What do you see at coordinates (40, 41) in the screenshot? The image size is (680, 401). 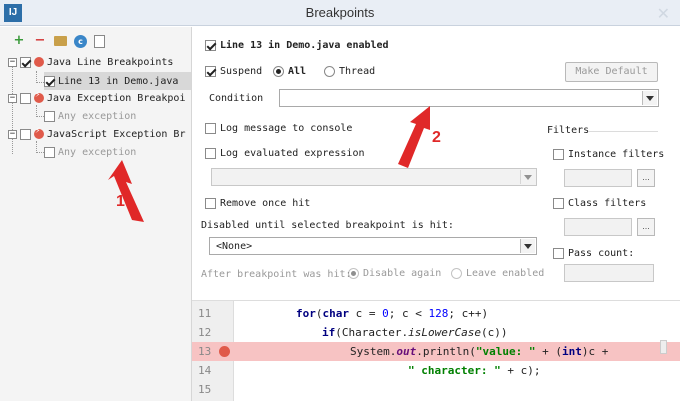 I see `remove-icon: −` at bounding box center [40, 41].